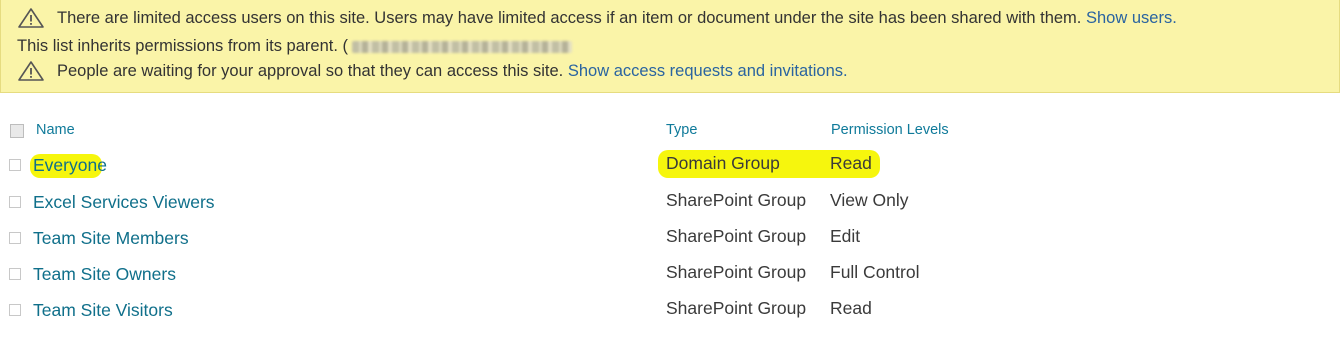  What do you see at coordinates (462, 46) in the screenshot?
I see `redacted-parent-name` at bounding box center [462, 46].